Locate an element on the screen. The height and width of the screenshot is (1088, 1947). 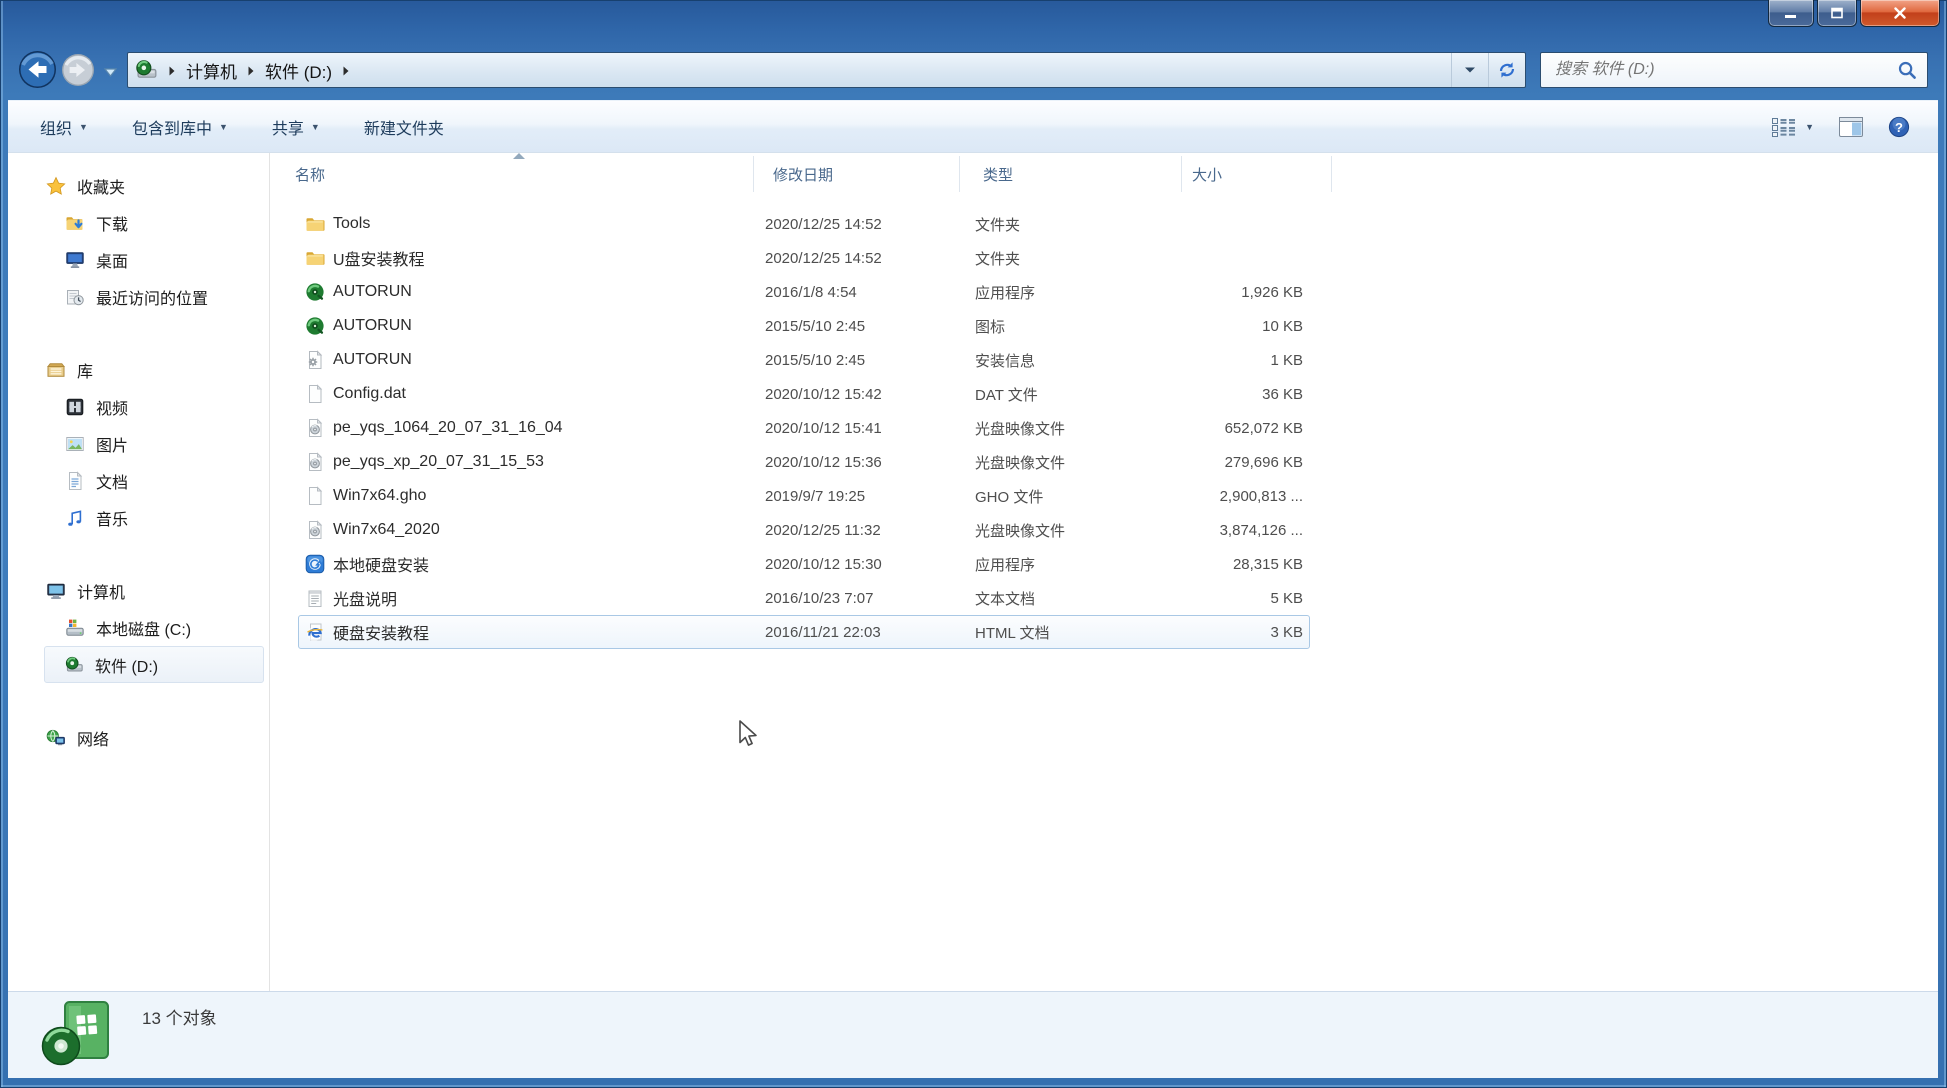
sidebar-item-label: 本地磁盘 (C:) is located at coordinates (144, 630).